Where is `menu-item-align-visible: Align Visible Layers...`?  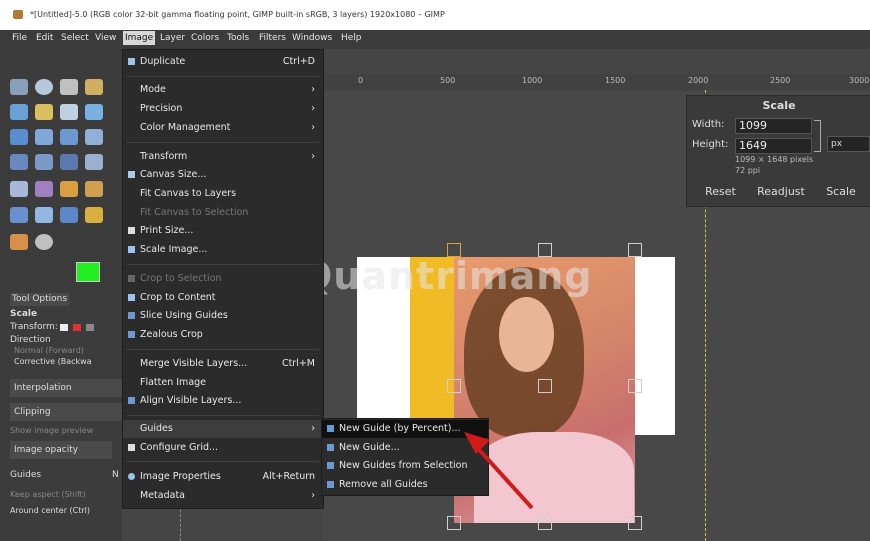 menu-item-align-visible: Align Visible Layers... is located at coordinates (223, 401).